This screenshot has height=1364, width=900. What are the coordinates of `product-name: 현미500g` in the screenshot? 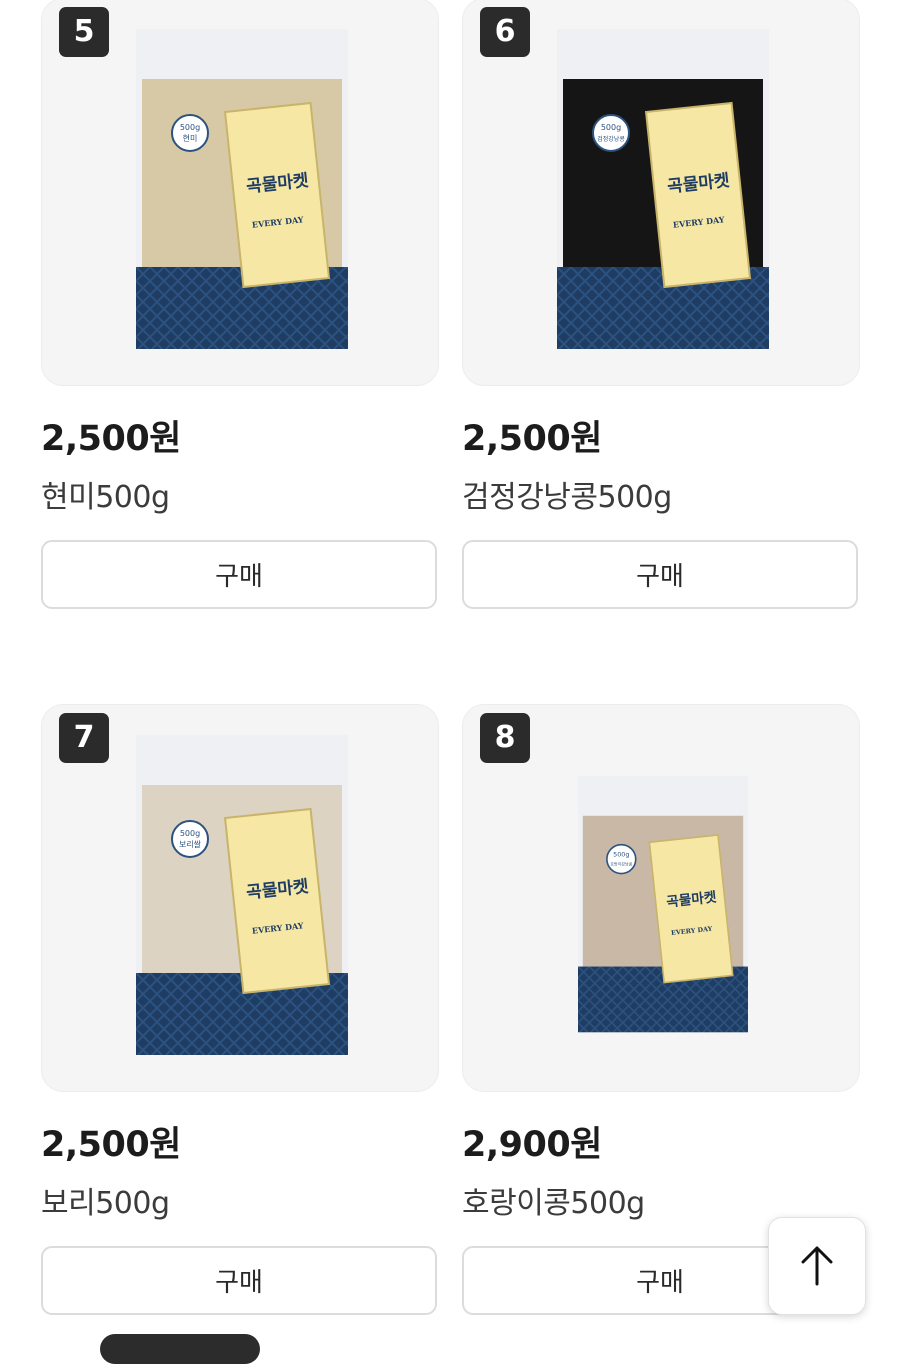 It's located at (105, 494).